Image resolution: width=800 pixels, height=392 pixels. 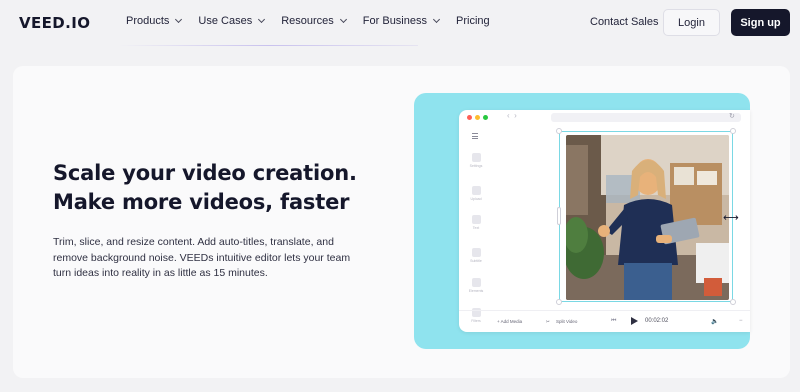 I want to click on sidebar-item-settings: Settings, so click(x=476, y=160).